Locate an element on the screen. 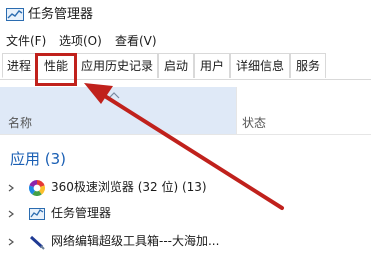 This screenshot has height=254, width=371. tab-label: 启动 is located at coordinates (175, 66).